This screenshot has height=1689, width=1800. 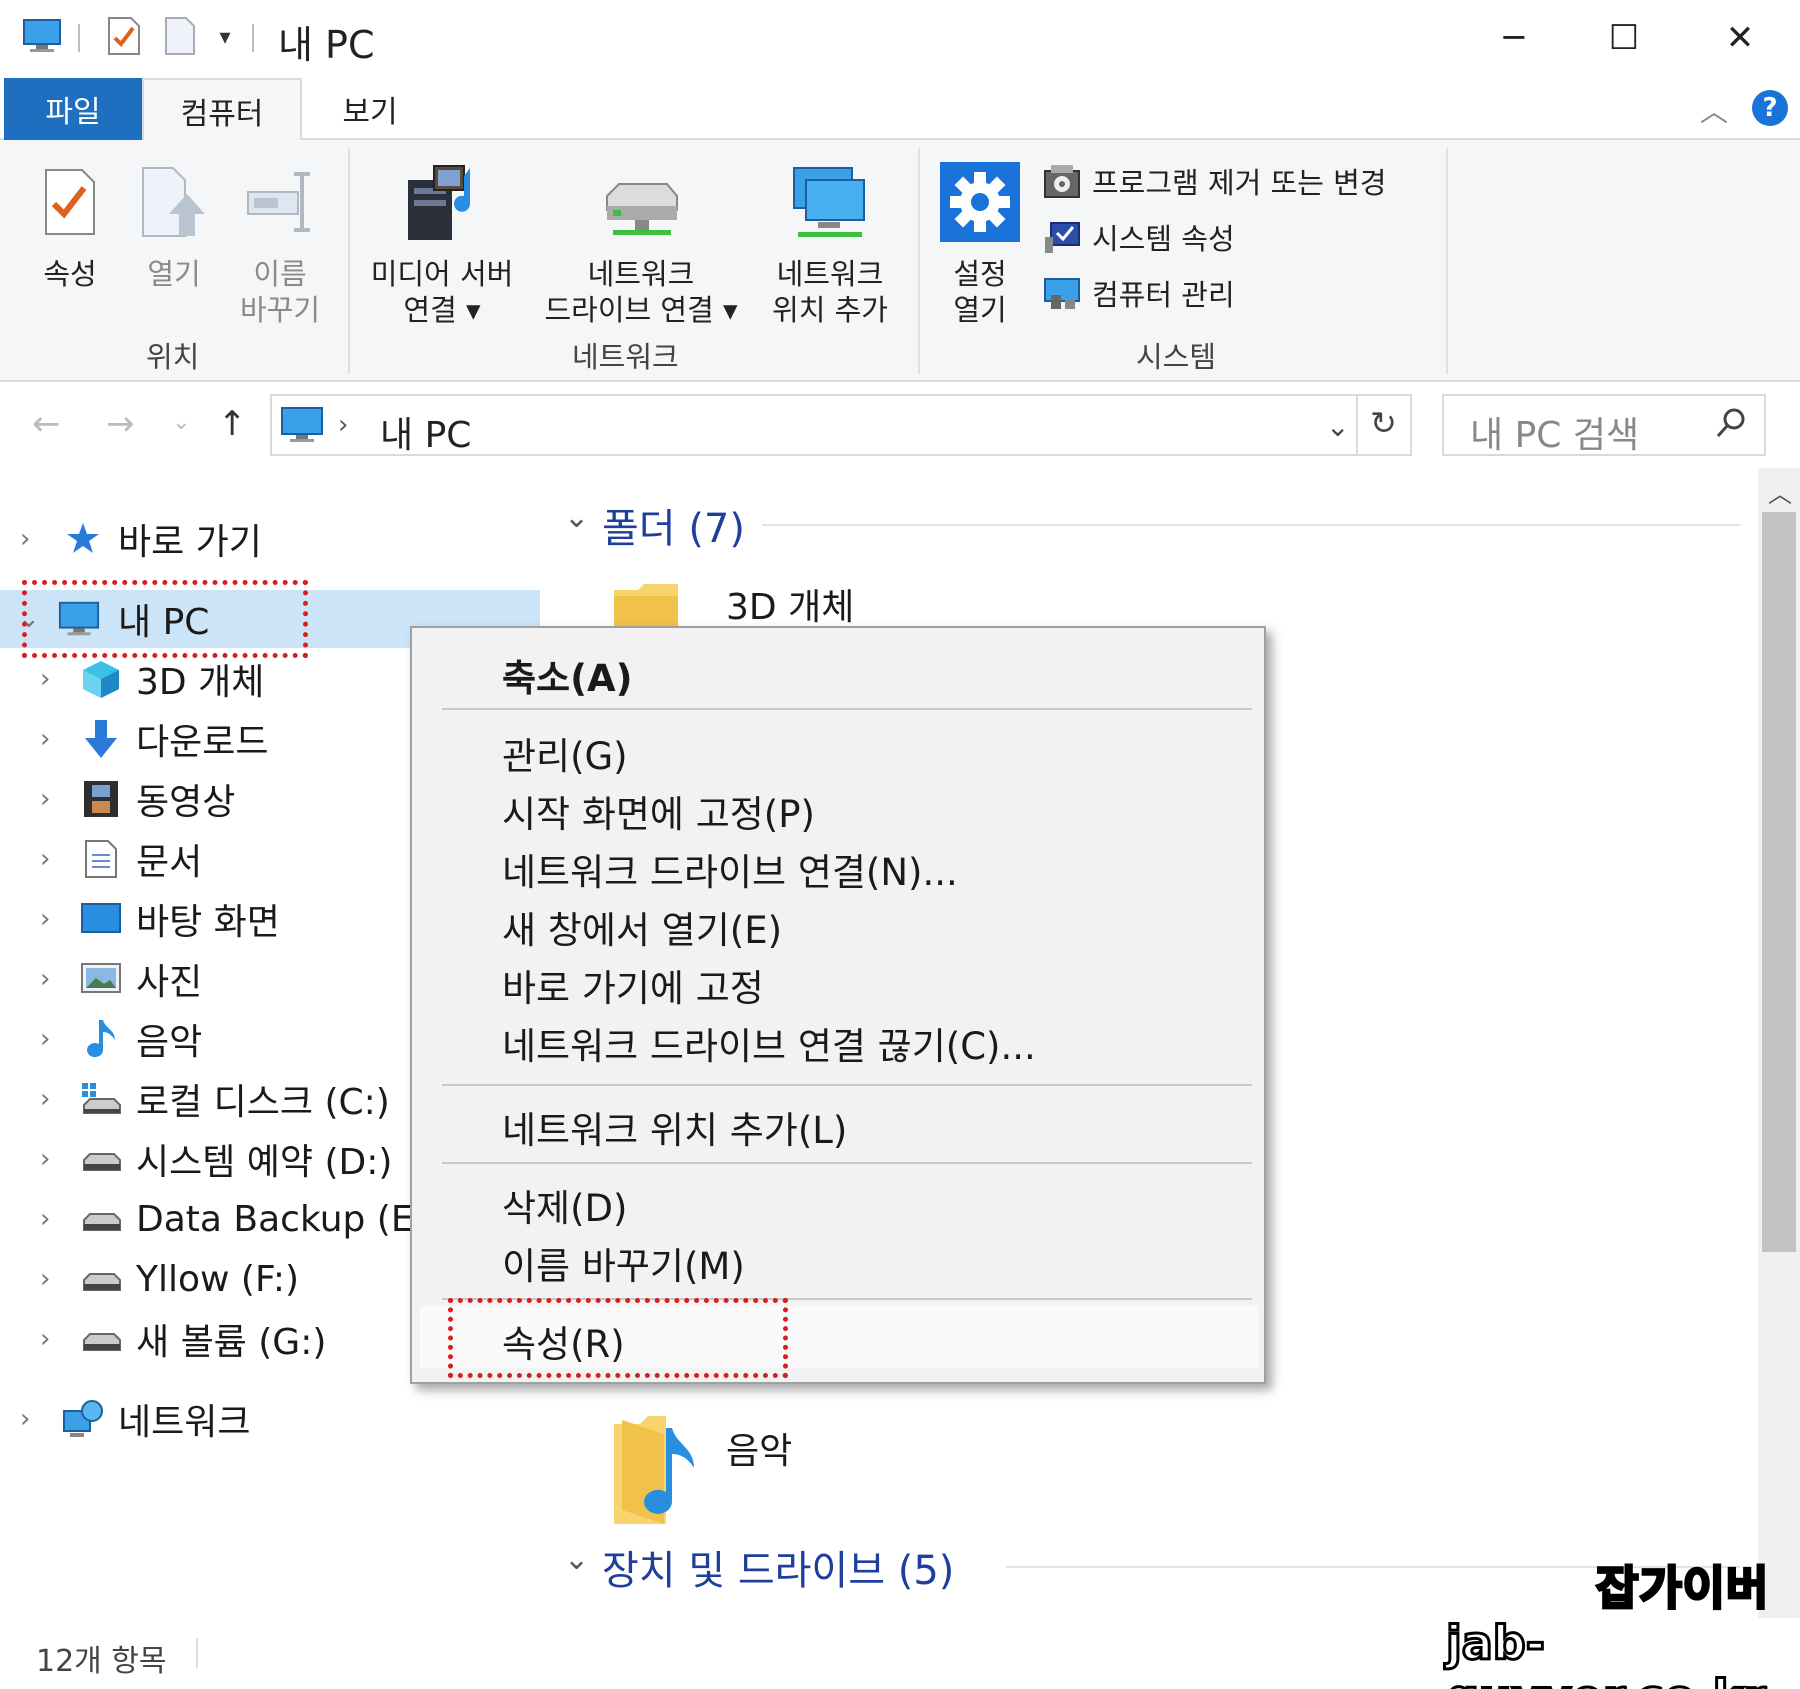 I want to click on section-header-devices: 장치 및 드라이브 (5), so click(x=778, y=1567).